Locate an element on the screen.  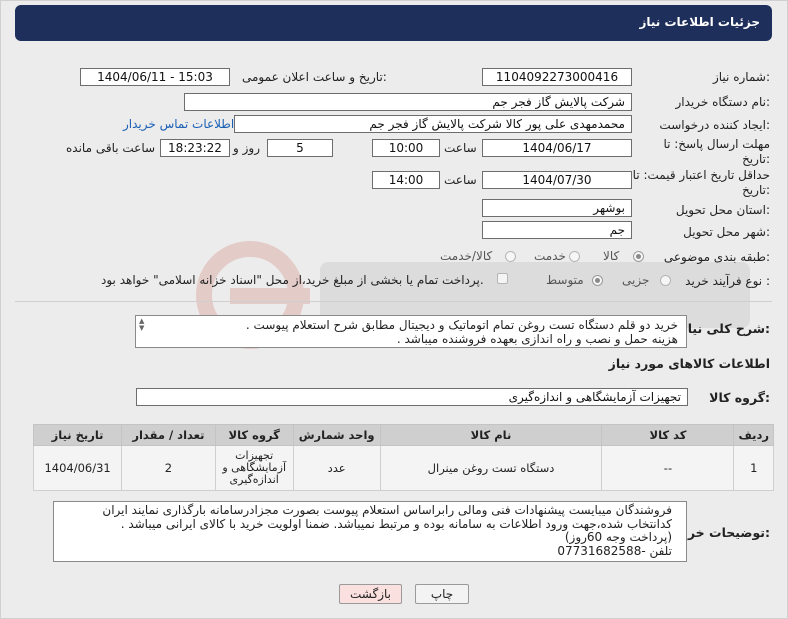
deadline-date-field: 1404/06/17 is located at coordinates (557, 148).